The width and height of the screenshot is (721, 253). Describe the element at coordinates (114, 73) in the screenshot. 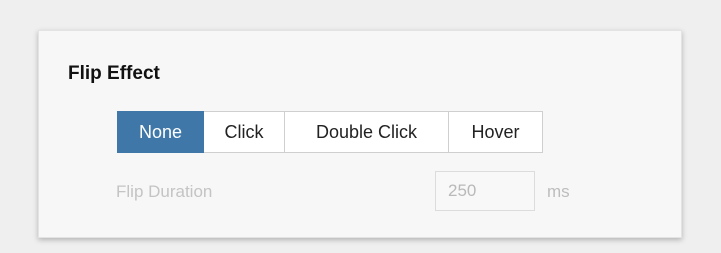

I see `panel-title: Flip Effect` at that location.